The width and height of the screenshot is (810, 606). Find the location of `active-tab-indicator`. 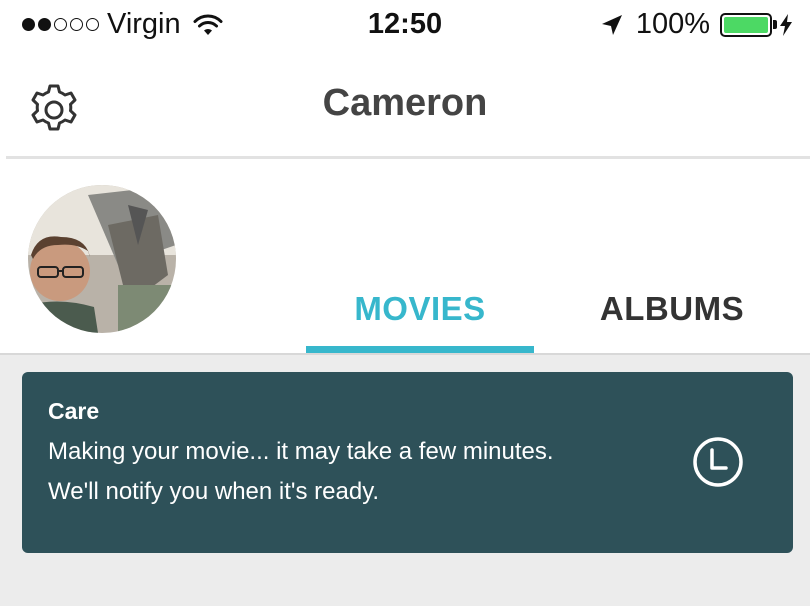

active-tab-indicator is located at coordinates (420, 349).